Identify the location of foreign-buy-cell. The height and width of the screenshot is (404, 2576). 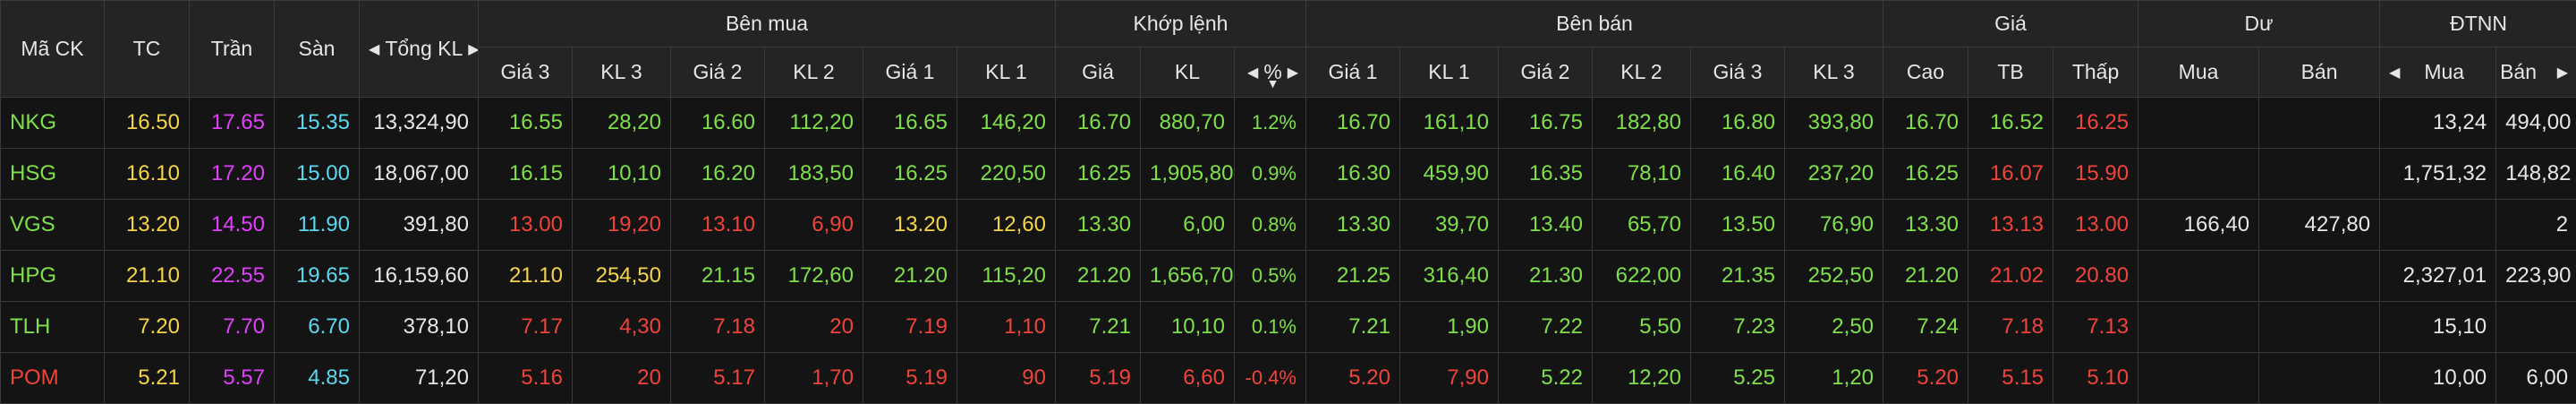
(2438, 225).